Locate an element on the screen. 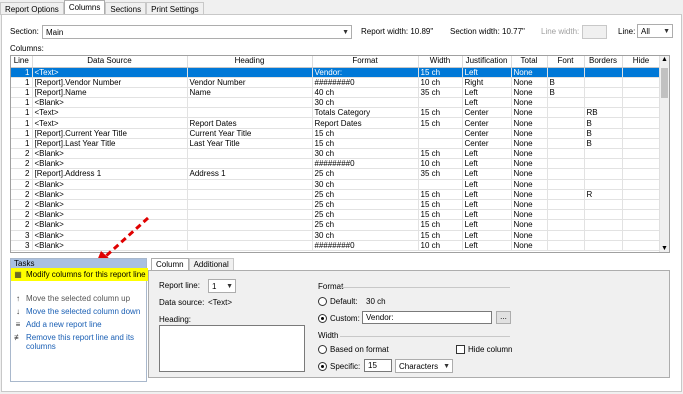  grid-scrollbar: ▲ ▼ is located at coordinates (664, 154).